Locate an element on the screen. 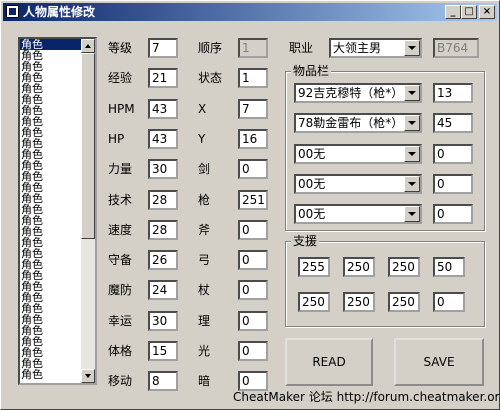  stat-label: 状态 is located at coordinates (210, 78).